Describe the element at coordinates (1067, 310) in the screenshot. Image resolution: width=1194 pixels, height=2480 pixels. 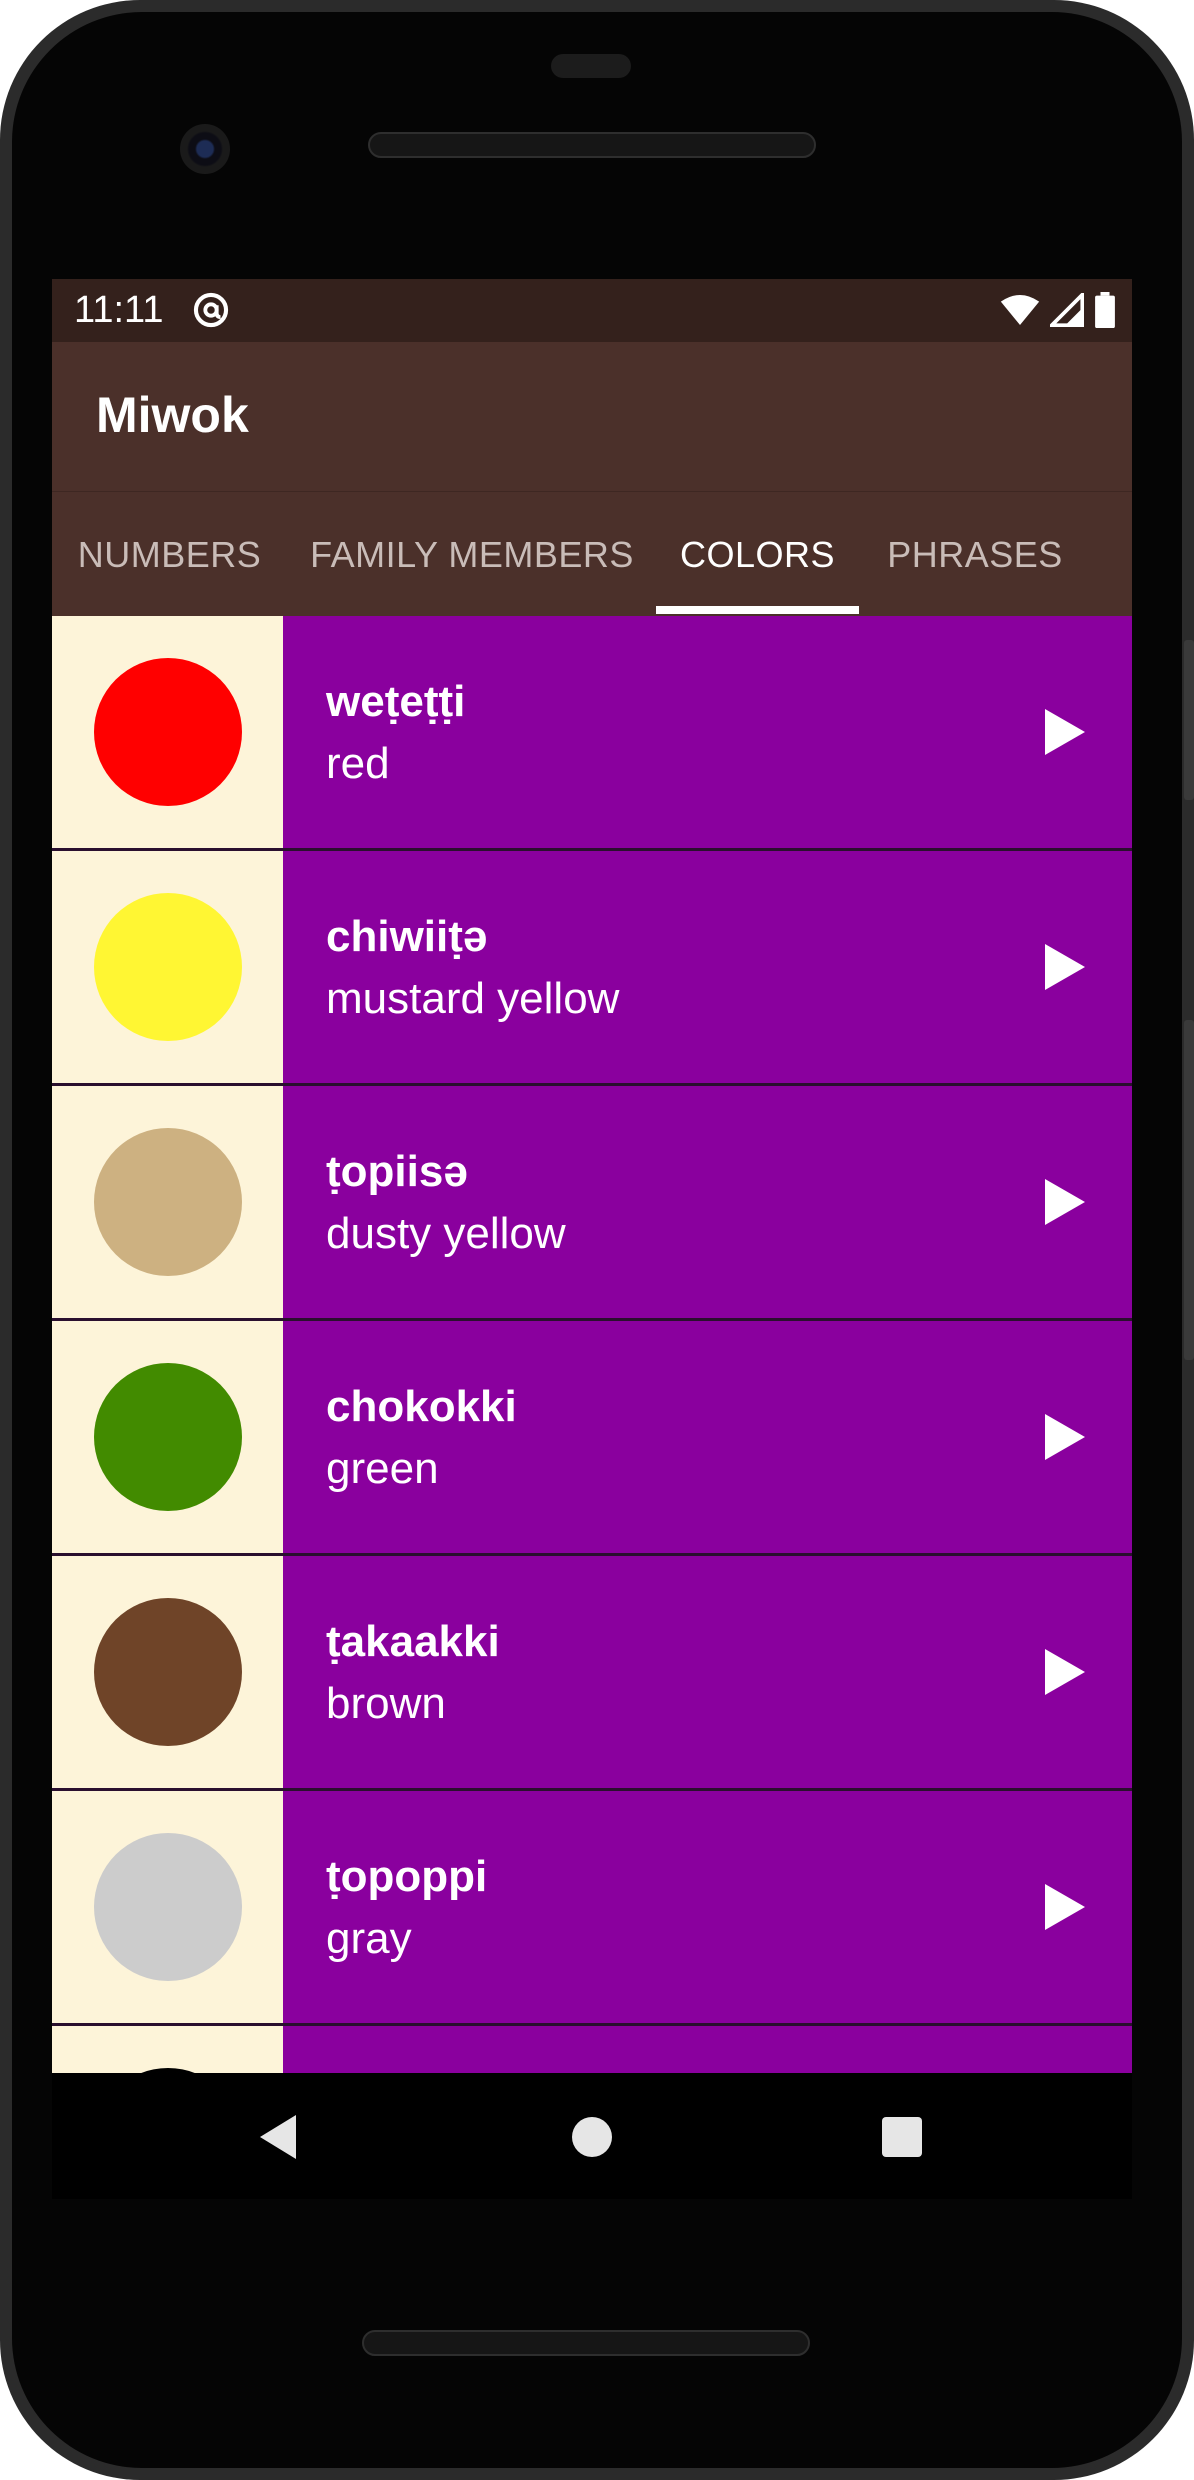
I see `signal-icon` at that location.